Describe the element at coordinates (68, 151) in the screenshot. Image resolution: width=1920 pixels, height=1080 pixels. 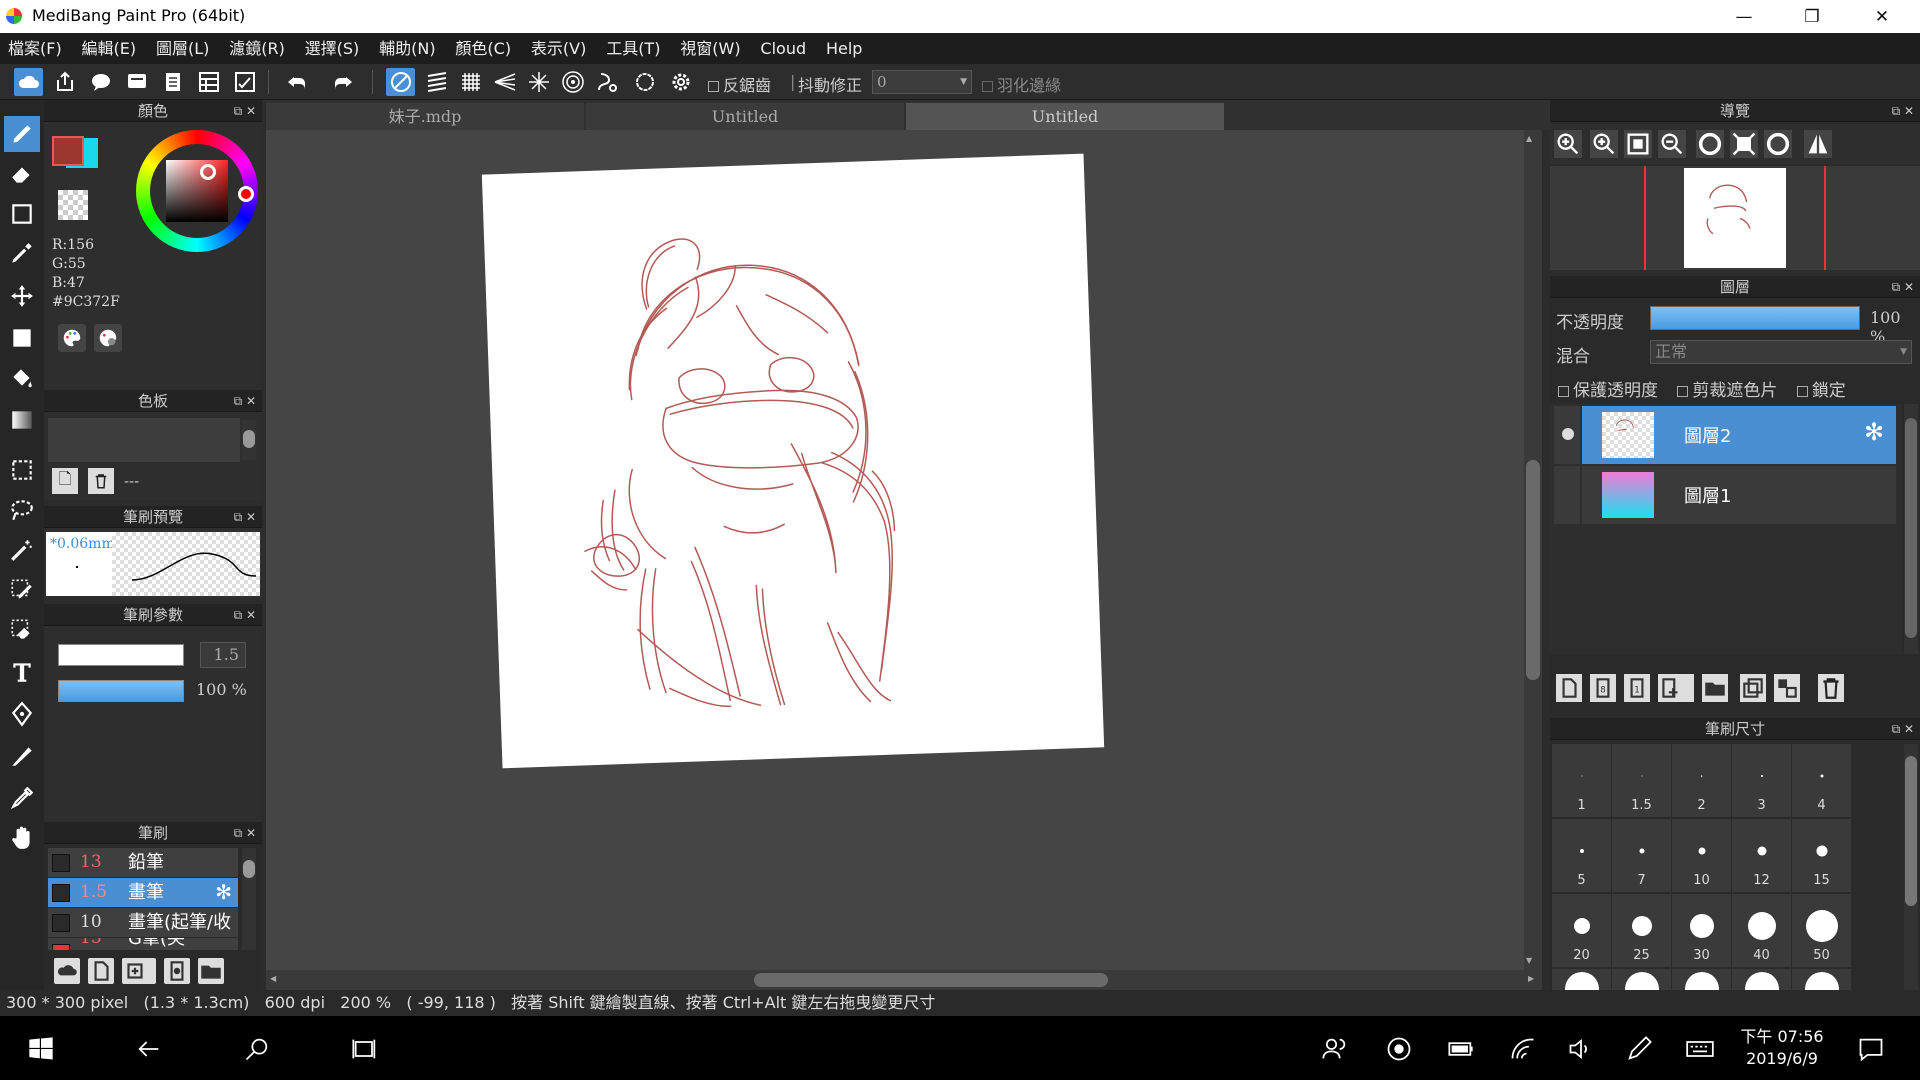
I see `primary-color-swatch` at that location.